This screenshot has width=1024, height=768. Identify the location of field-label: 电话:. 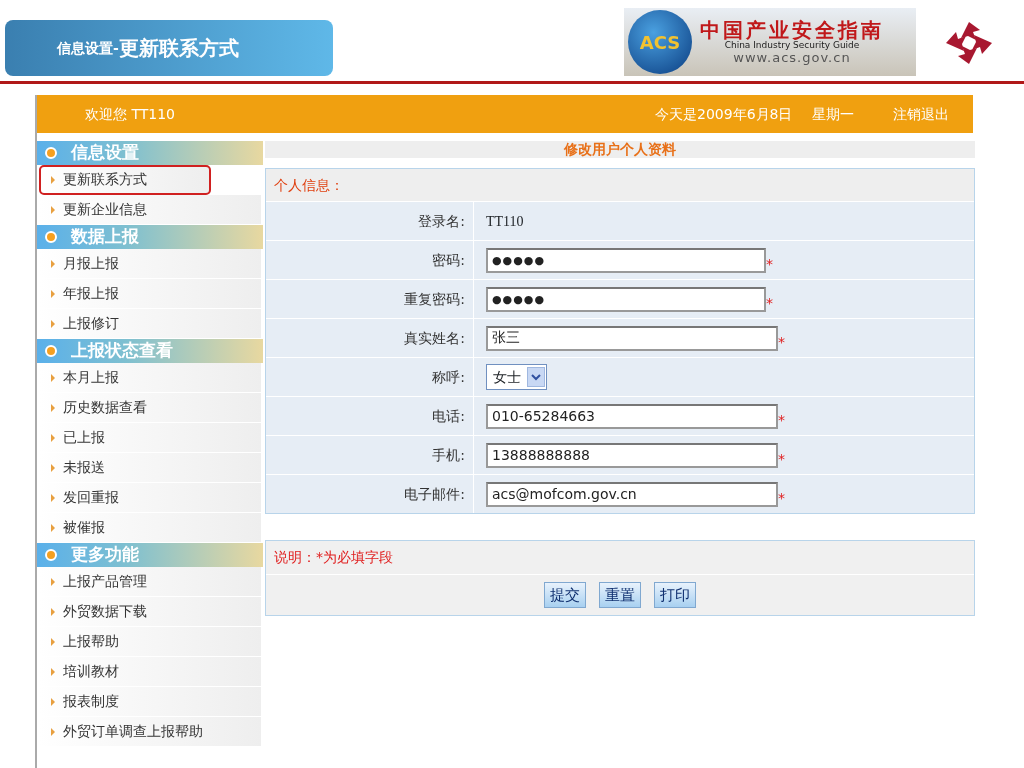
(370, 416).